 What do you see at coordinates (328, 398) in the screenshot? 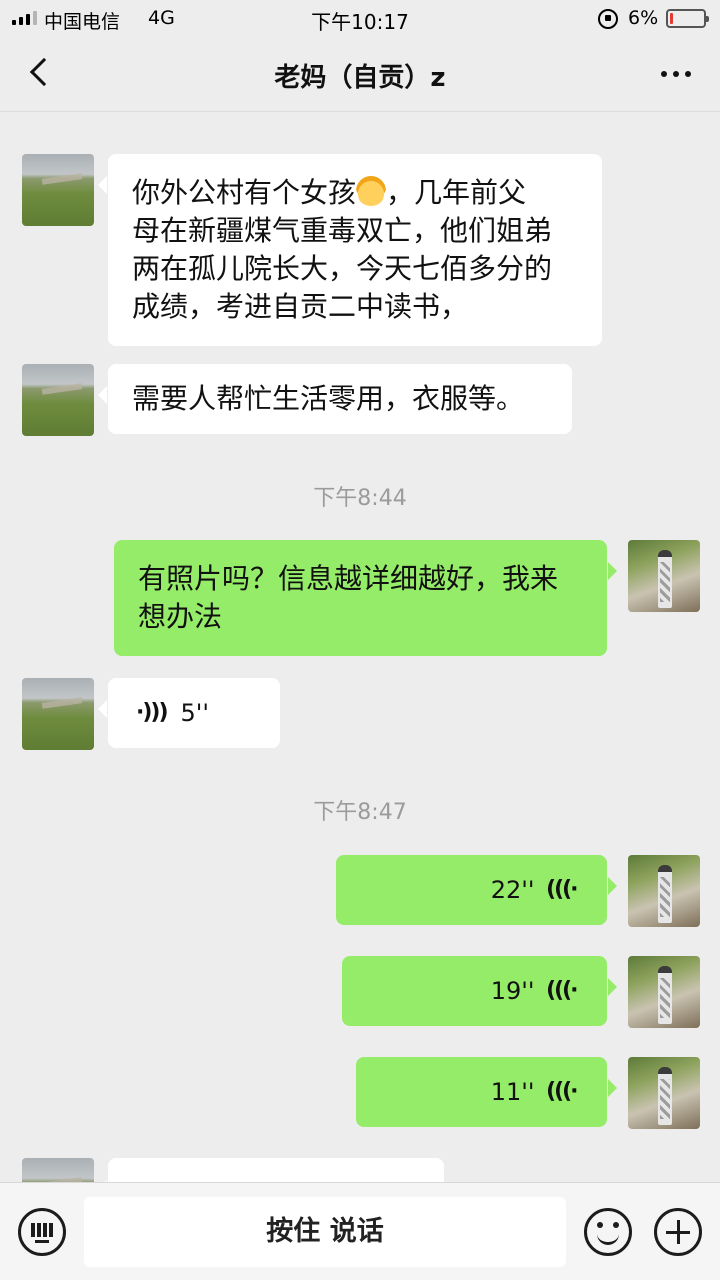
I see `message-text: 需要人帮忙生活零用，衣服等。` at bounding box center [328, 398].